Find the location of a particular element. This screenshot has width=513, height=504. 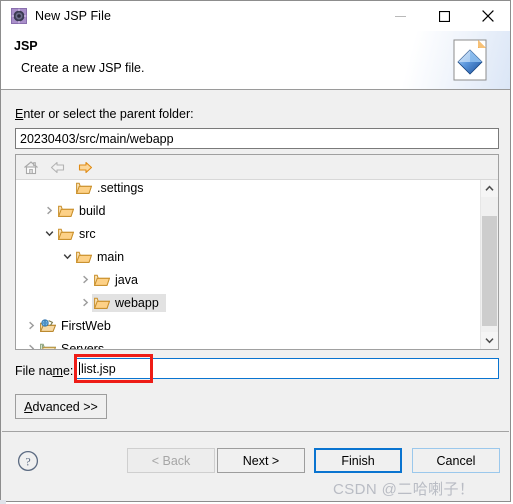

text-caret is located at coordinates (79, 368).